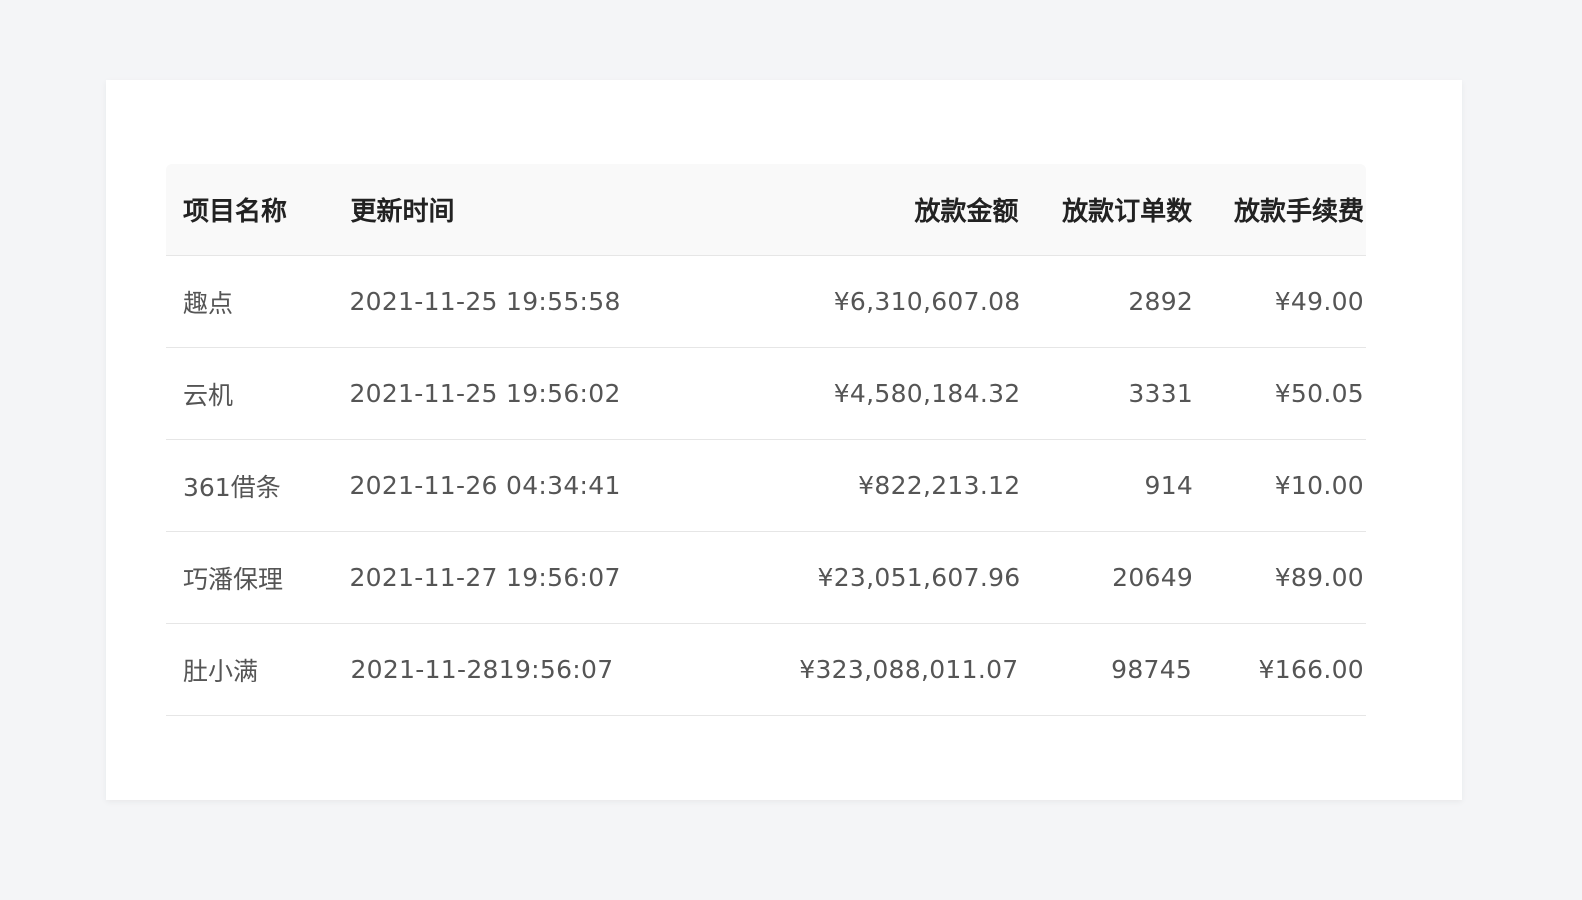 This screenshot has height=900, width=1582. What do you see at coordinates (927, 393) in the screenshot?
I see `cell-loan-amount: ¥4,580,184.32` at bounding box center [927, 393].